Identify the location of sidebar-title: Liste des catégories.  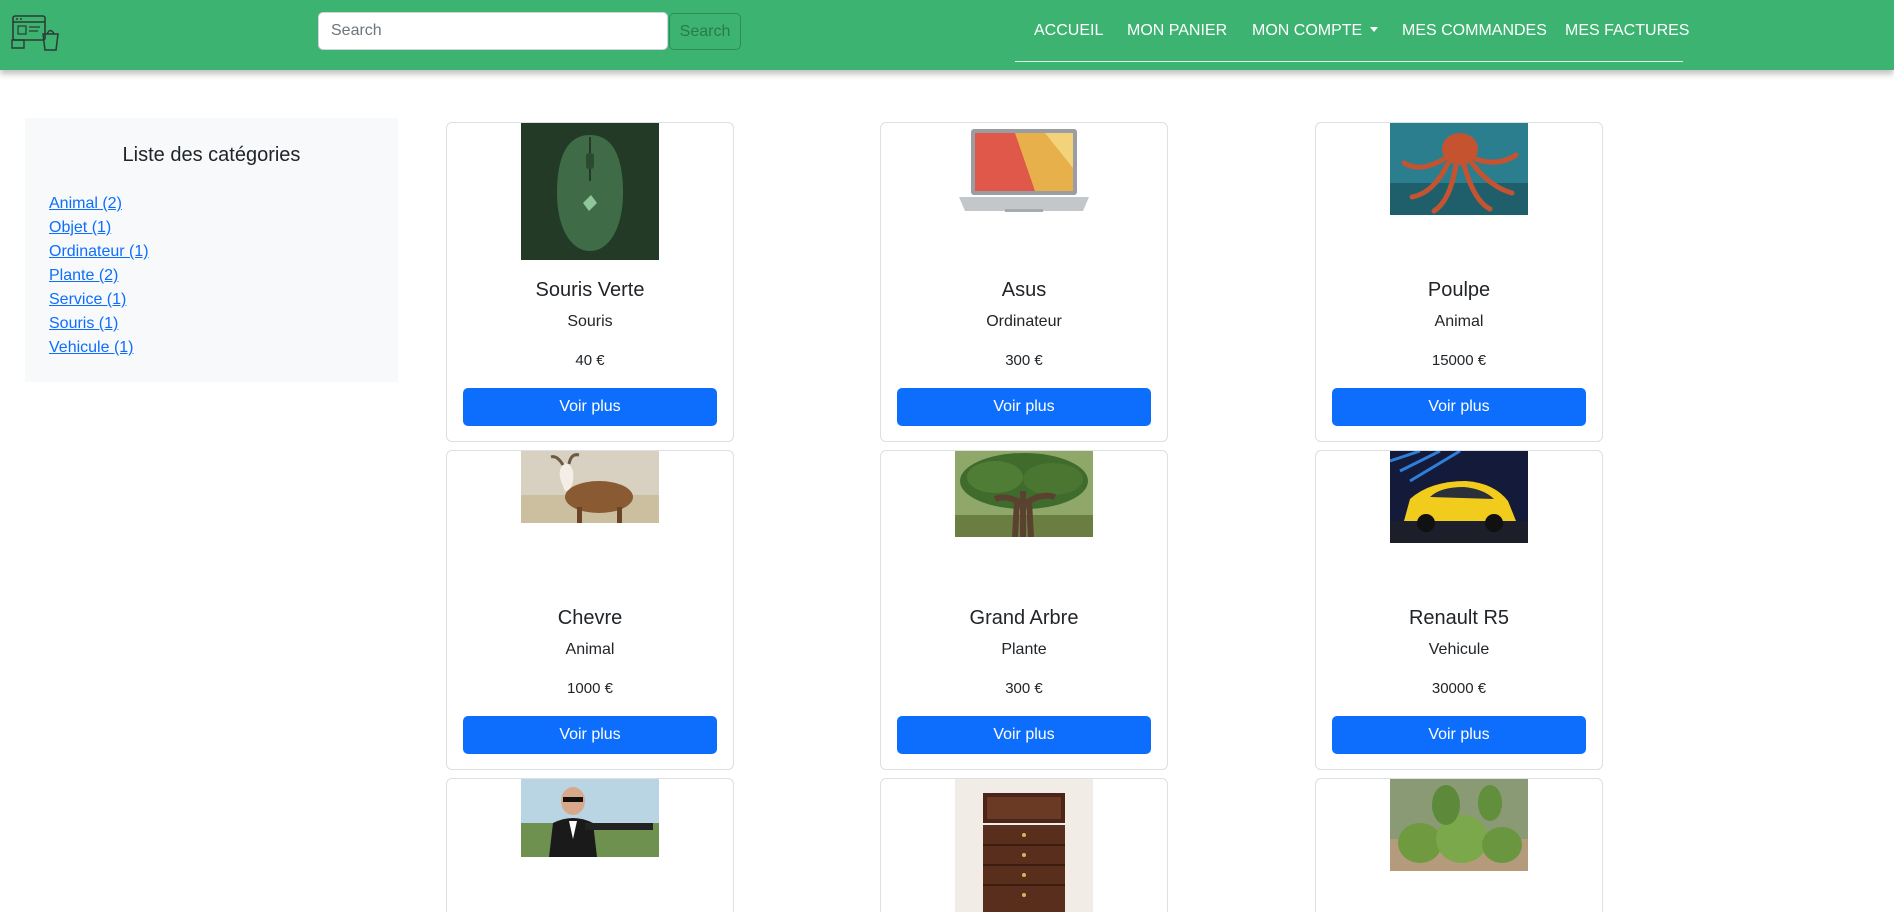
(211, 155).